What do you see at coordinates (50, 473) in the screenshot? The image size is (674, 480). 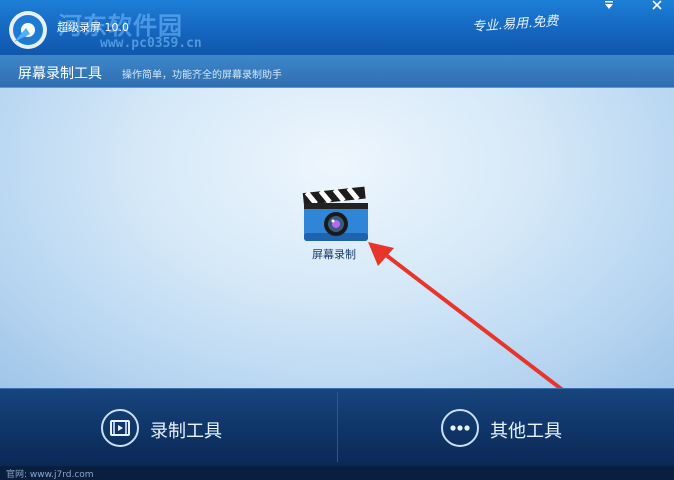 I see `status-text: 官网: www.j7rd.com` at bounding box center [50, 473].